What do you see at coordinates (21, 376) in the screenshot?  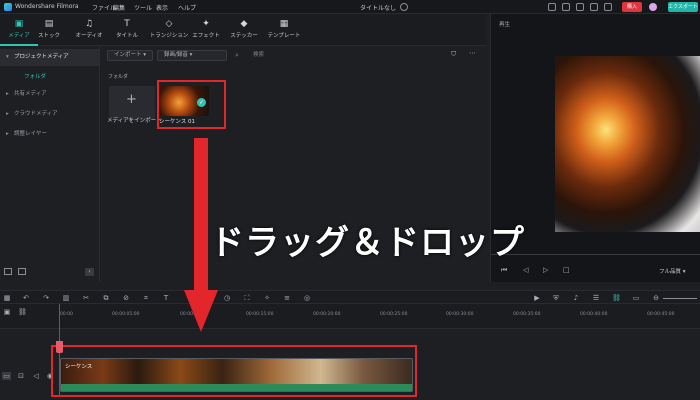 I see `lock-icon: ⊡` at bounding box center [21, 376].